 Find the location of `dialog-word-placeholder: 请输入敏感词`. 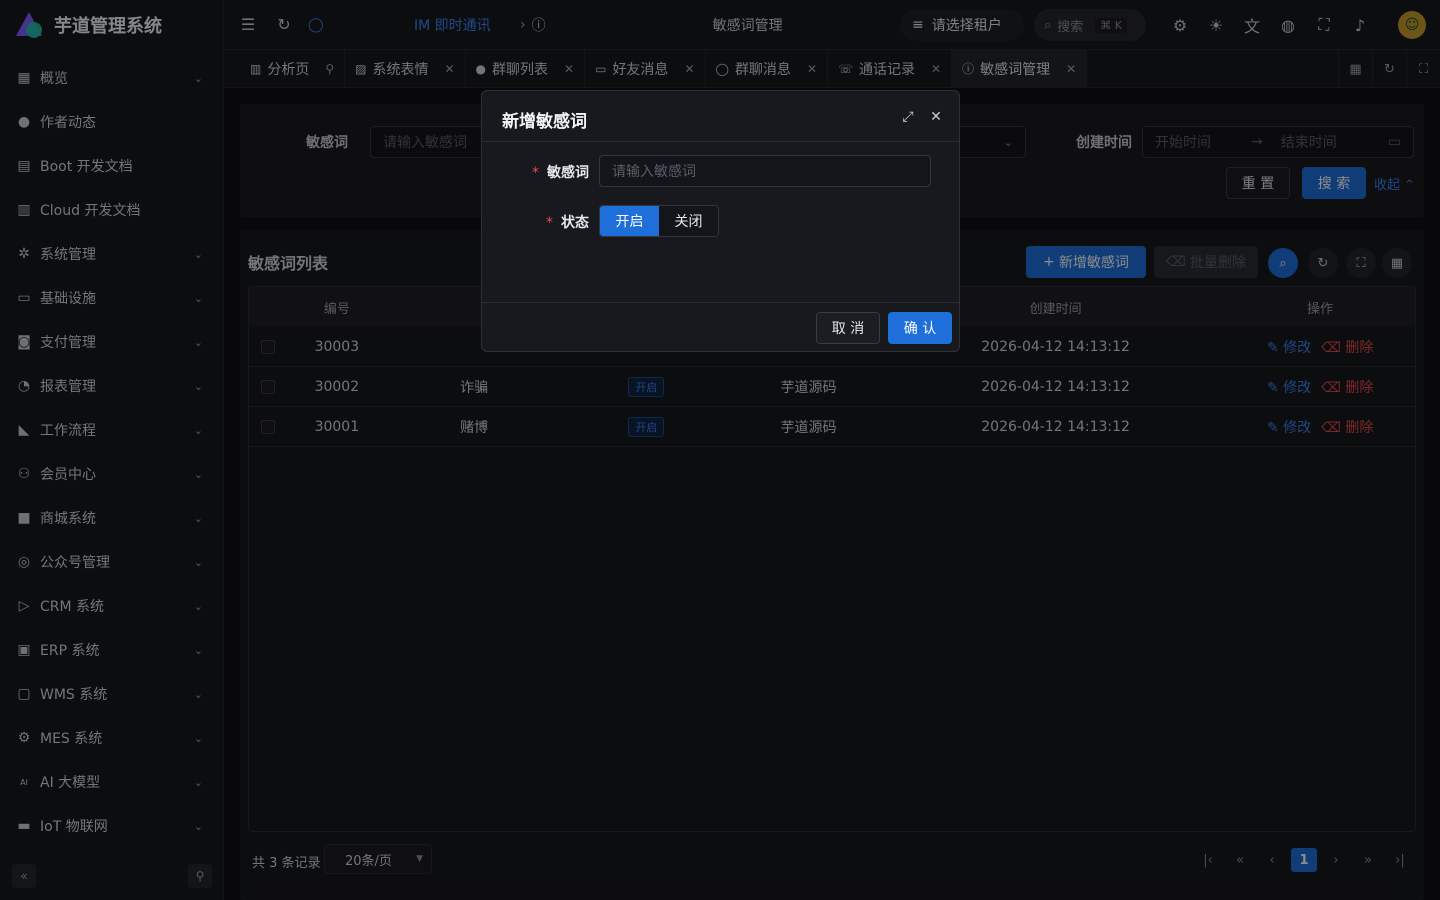

dialog-word-placeholder: 请输入敏感词 is located at coordinates (654, 172).